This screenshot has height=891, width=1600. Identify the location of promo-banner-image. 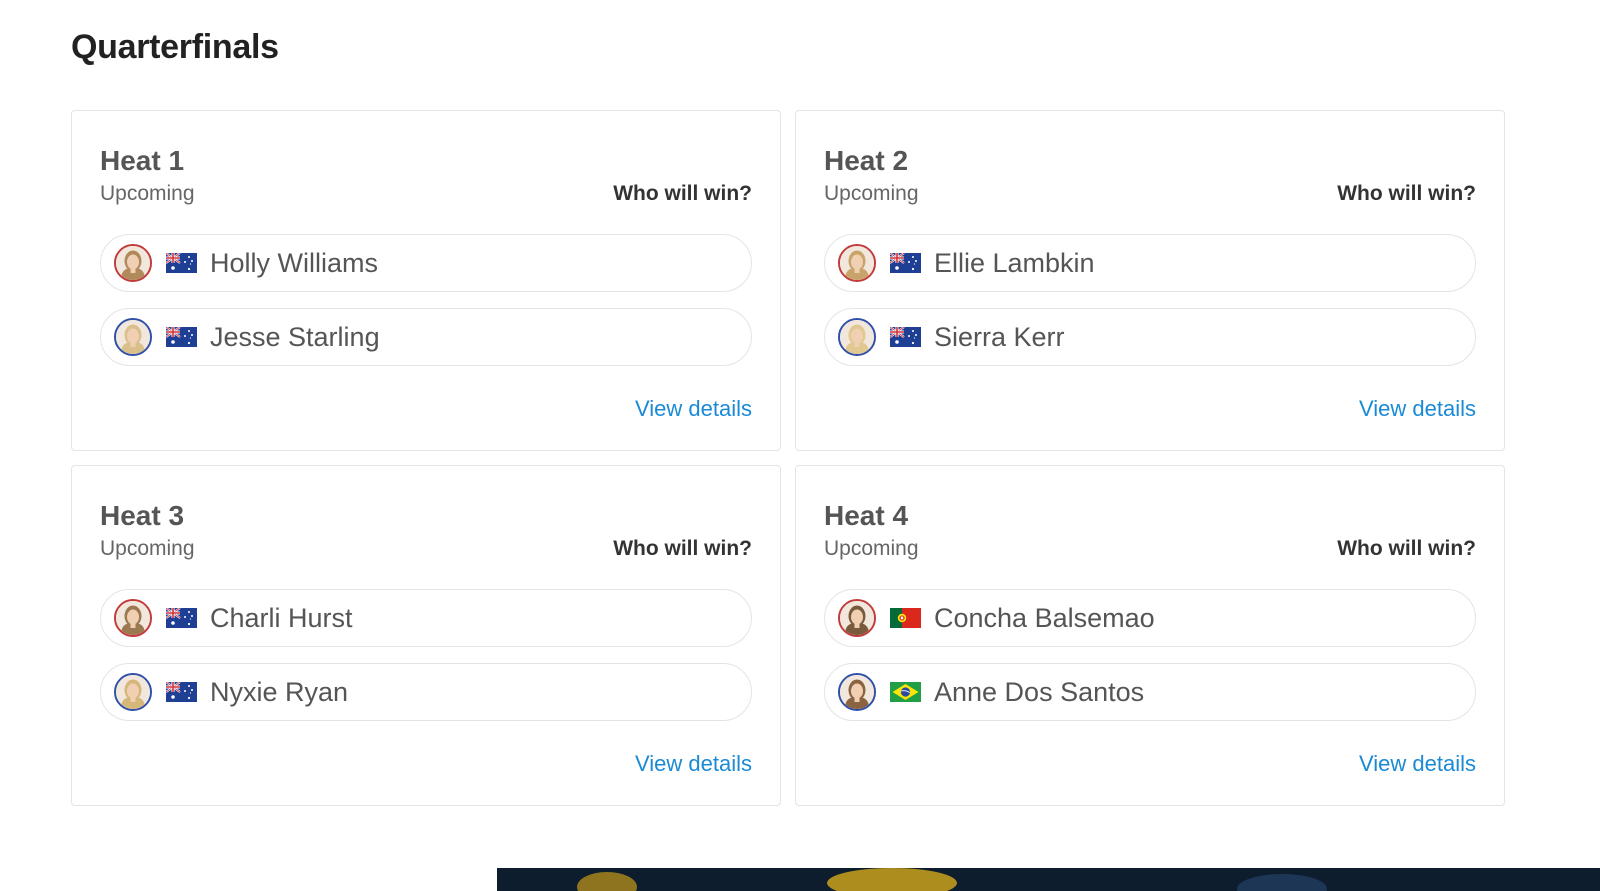
(1048, 879).